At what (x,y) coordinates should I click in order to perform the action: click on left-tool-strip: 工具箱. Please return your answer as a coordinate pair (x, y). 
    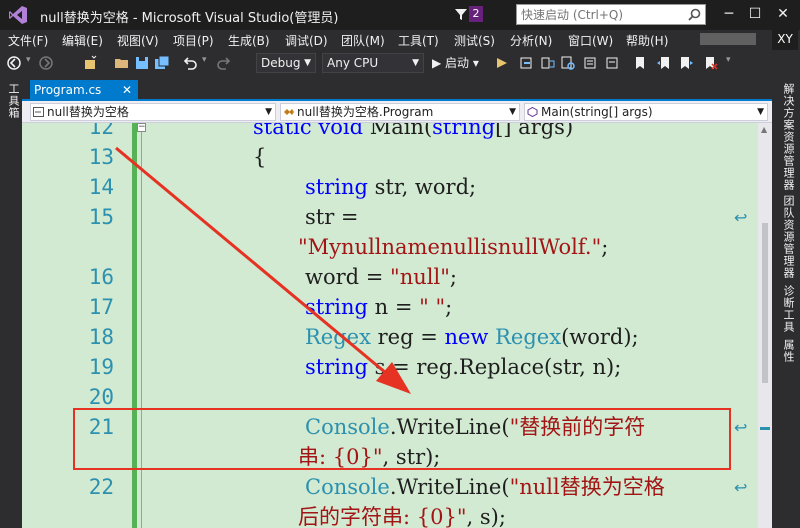
    Looking at the image, I should click on (11, 302).